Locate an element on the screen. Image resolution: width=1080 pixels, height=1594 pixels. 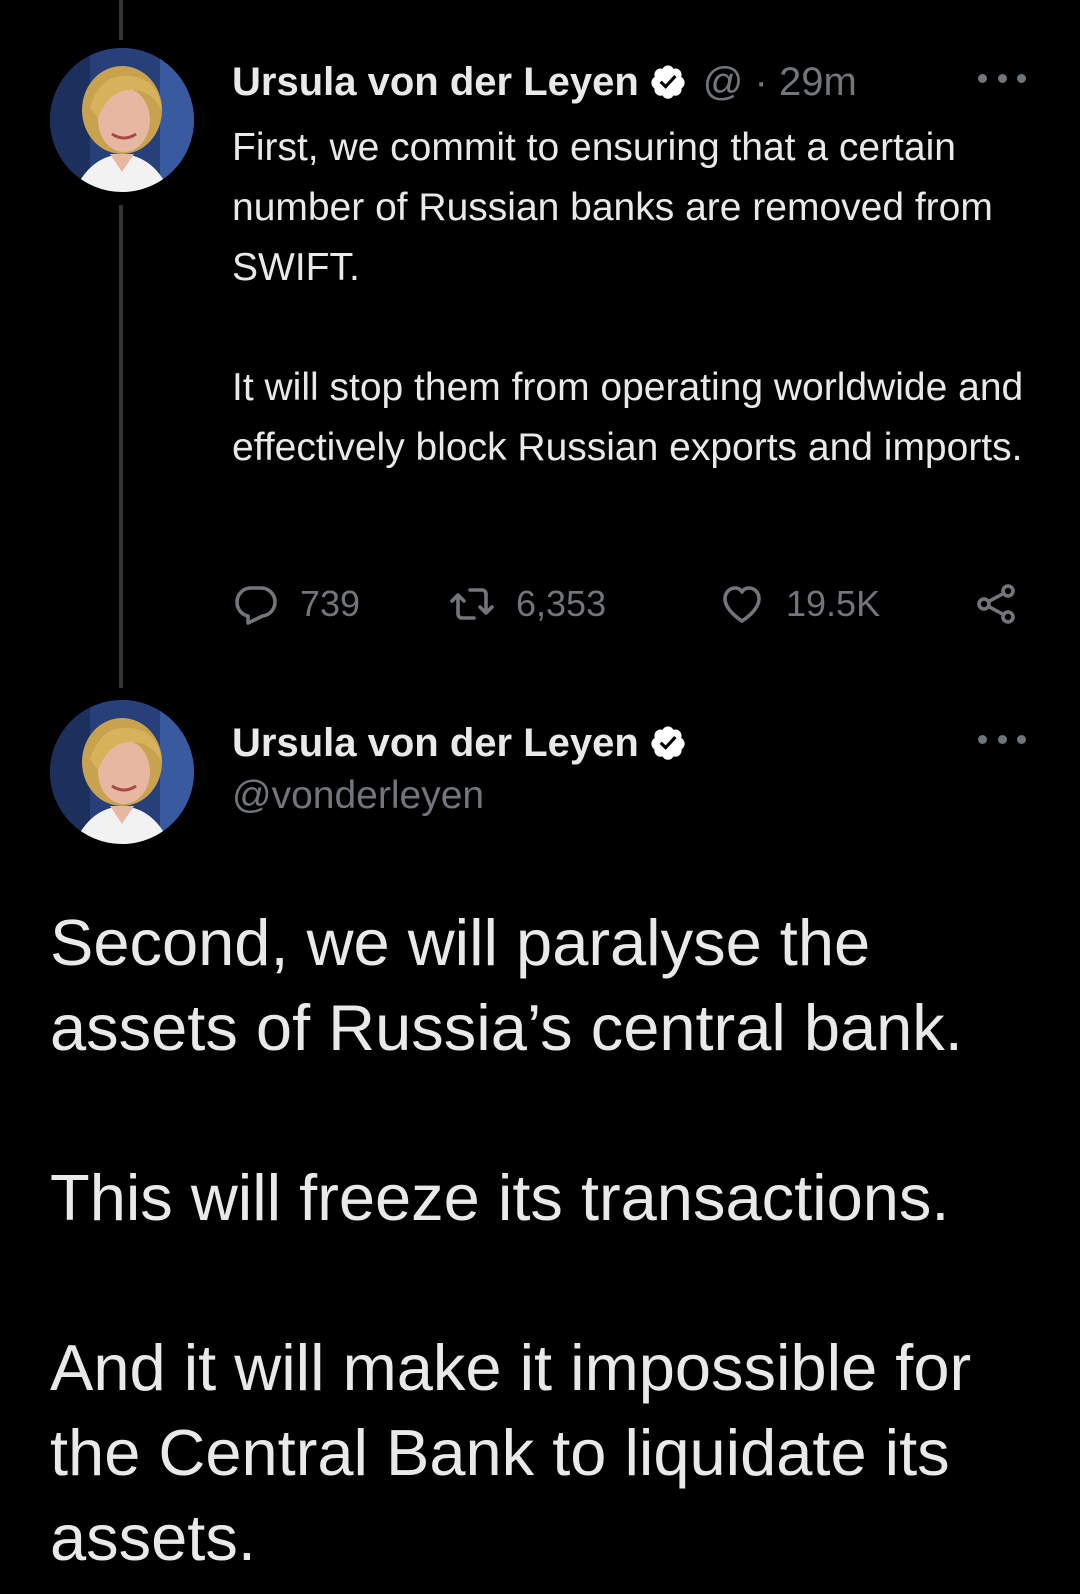
thread-line-top is located at coordinates (121, 20).